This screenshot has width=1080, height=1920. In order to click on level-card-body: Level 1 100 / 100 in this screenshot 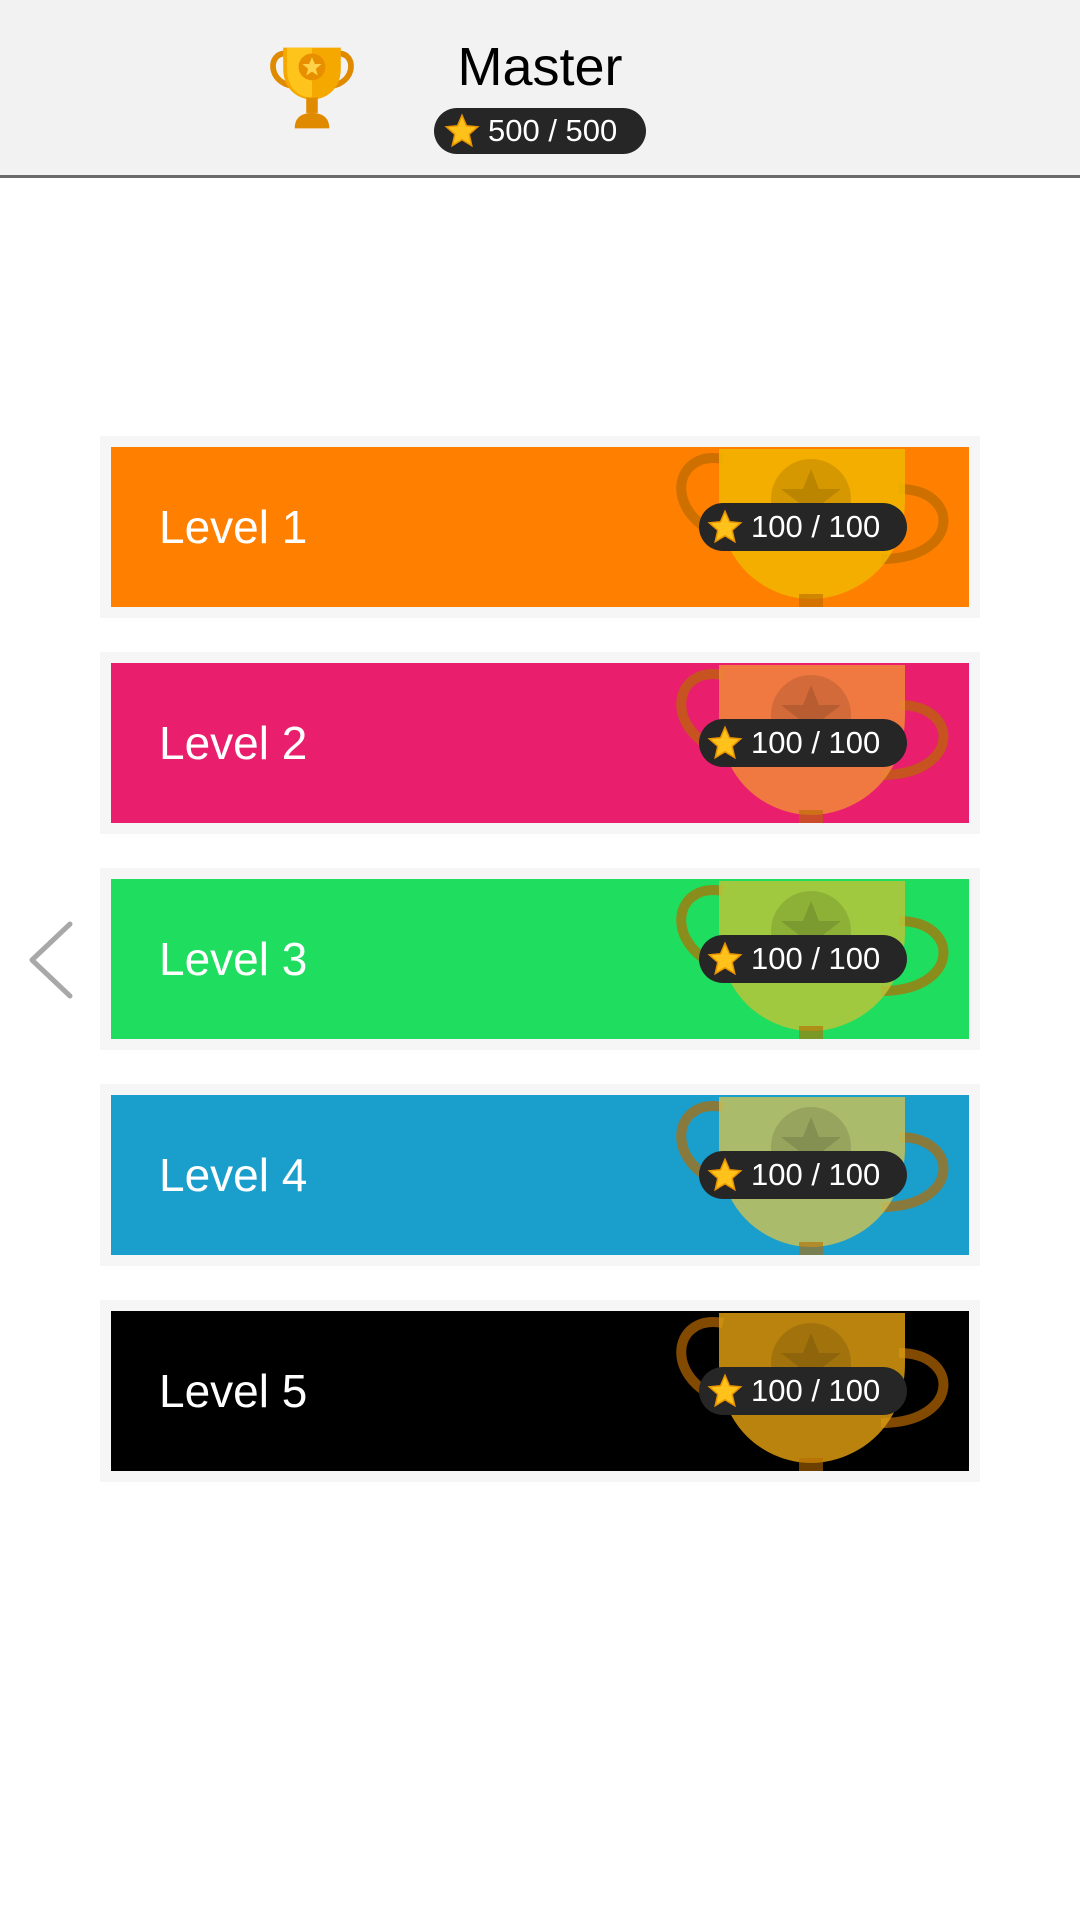, I will do `click(540, 527)`.